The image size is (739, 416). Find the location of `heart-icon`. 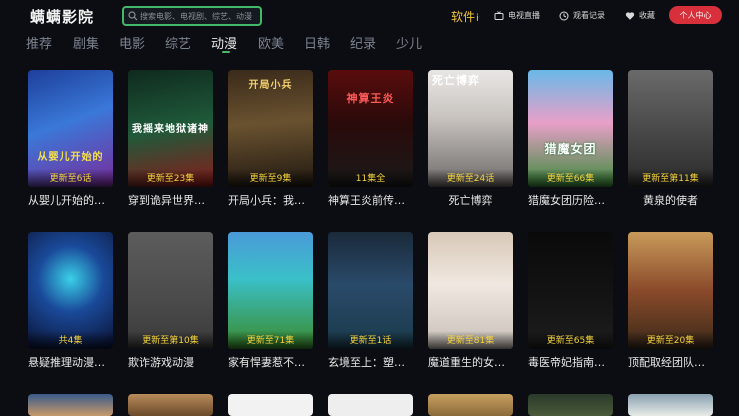

heart-icon is located at coordinates (630, 15).